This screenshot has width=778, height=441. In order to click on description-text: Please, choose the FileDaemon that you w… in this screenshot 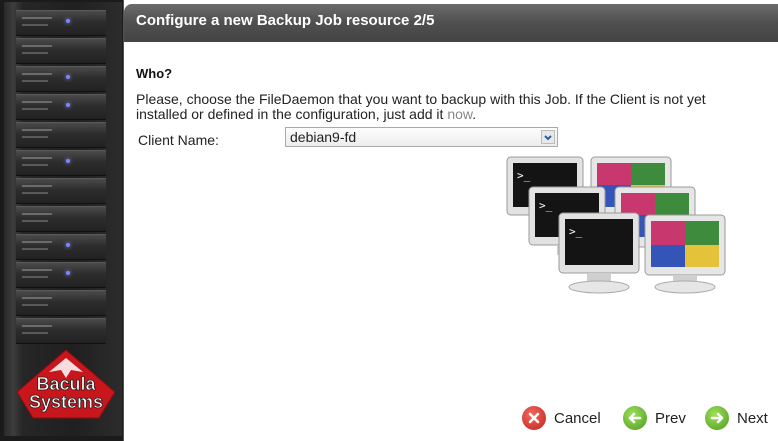, I will do `click(436, 107)`.